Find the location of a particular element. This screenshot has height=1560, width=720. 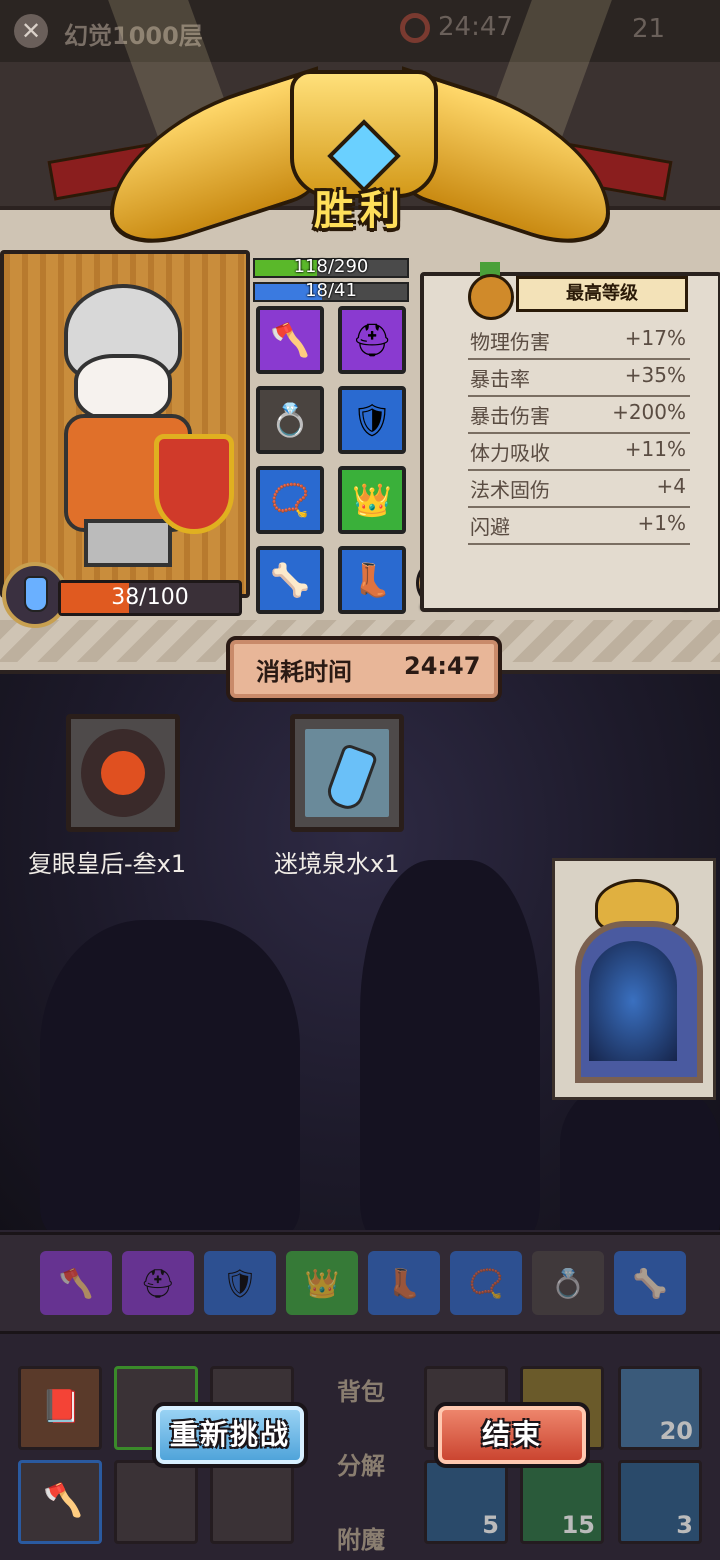

time-spent-banner: 消耗时间 24:47 is located at coordinates (364, 669).